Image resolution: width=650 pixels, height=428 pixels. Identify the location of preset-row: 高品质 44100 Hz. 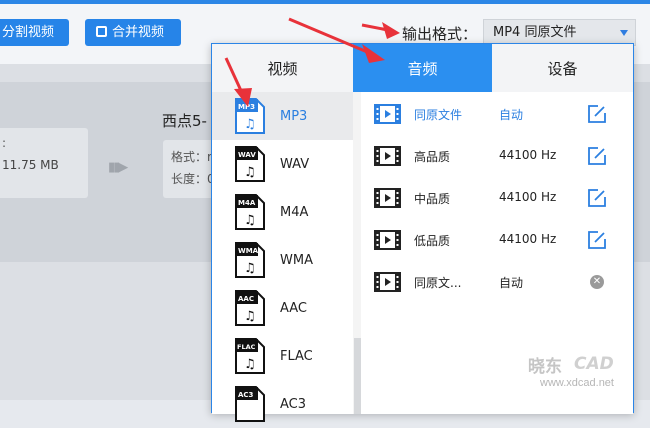
(497, 156).